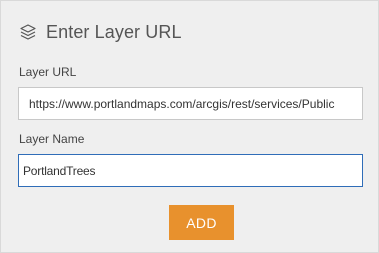 The image size is (379, 253). What do you see at coordinates (201, 222) in the screenshot?
I see `add-button: ADD` at bounding box center [201, 222].